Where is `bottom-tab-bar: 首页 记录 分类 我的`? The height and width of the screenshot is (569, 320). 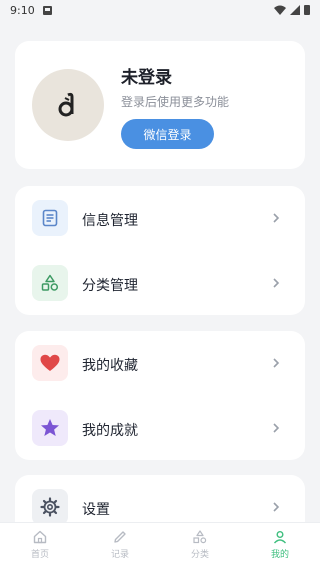 bottom-tab-bar: 首页 记录 分类 我的 is located at coordinates (160, 545).